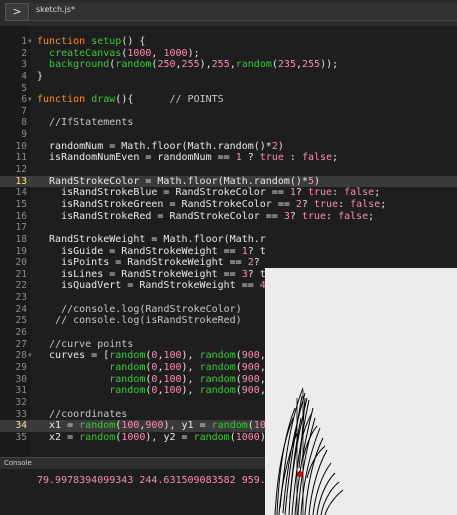 This screenshot has height=515, width=457. I want to click on code-text: curves = [random(0,100), random(900,, so click(151, 356).